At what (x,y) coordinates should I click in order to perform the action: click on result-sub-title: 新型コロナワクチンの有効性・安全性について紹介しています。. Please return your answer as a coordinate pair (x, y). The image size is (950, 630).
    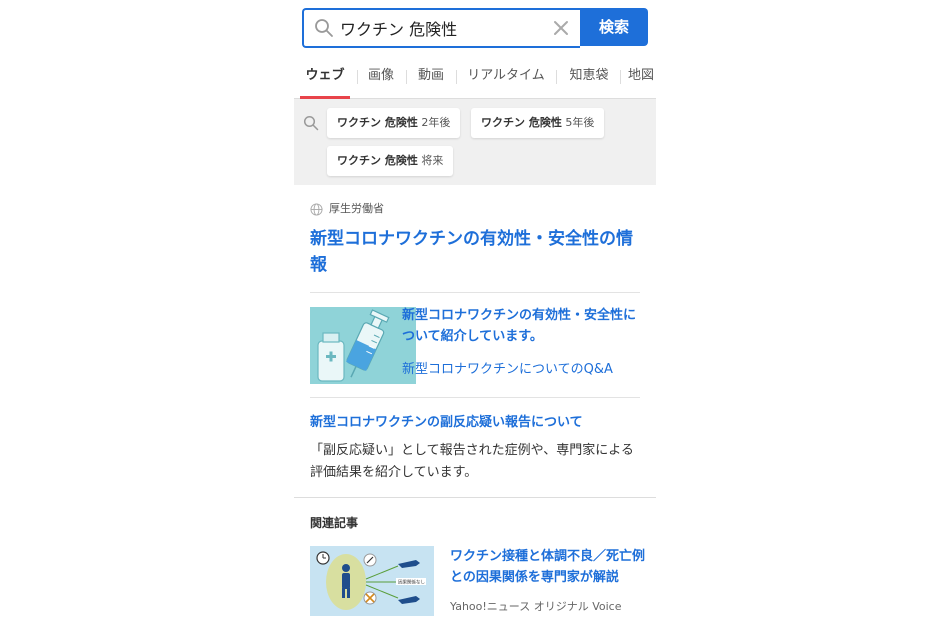
    Looking at the image, I should click on (522, 326).